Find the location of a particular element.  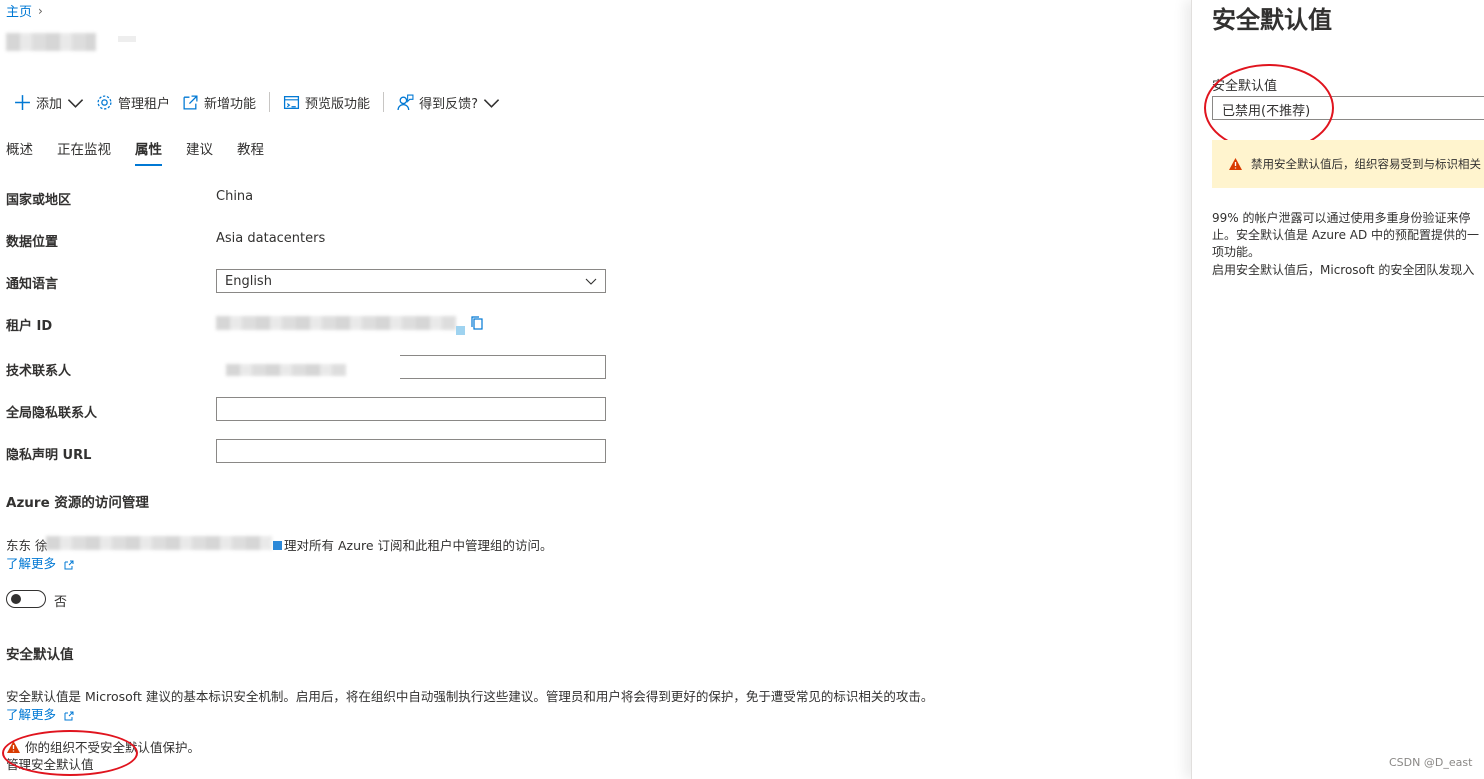

watermark: CSDN @D_east is located at coordinates (1431, 762).